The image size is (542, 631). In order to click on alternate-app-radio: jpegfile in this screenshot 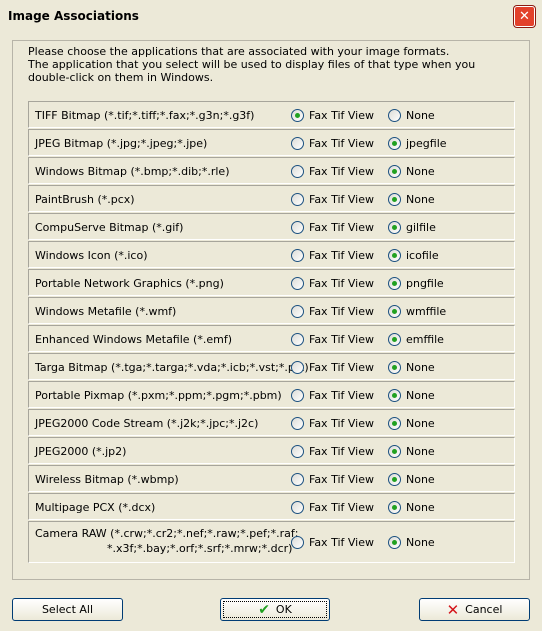, I will do `click(417, 143)`.